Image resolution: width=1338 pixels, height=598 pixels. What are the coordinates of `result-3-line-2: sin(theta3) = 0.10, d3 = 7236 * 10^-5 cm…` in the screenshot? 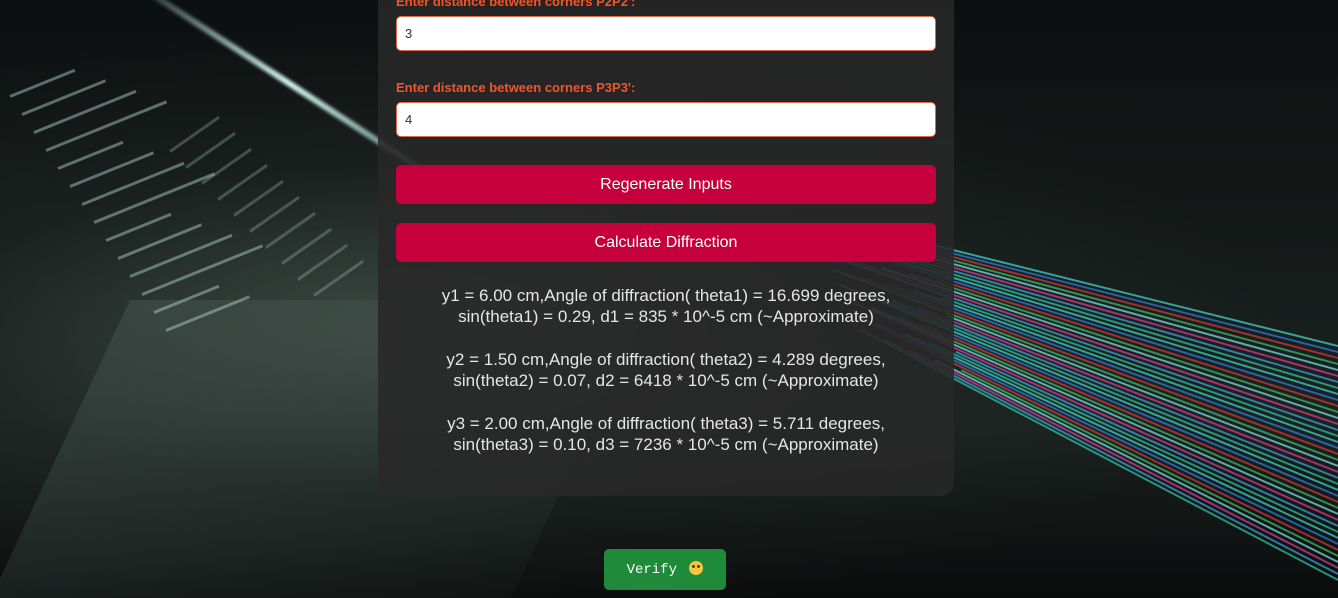 It's located at (666, 444).